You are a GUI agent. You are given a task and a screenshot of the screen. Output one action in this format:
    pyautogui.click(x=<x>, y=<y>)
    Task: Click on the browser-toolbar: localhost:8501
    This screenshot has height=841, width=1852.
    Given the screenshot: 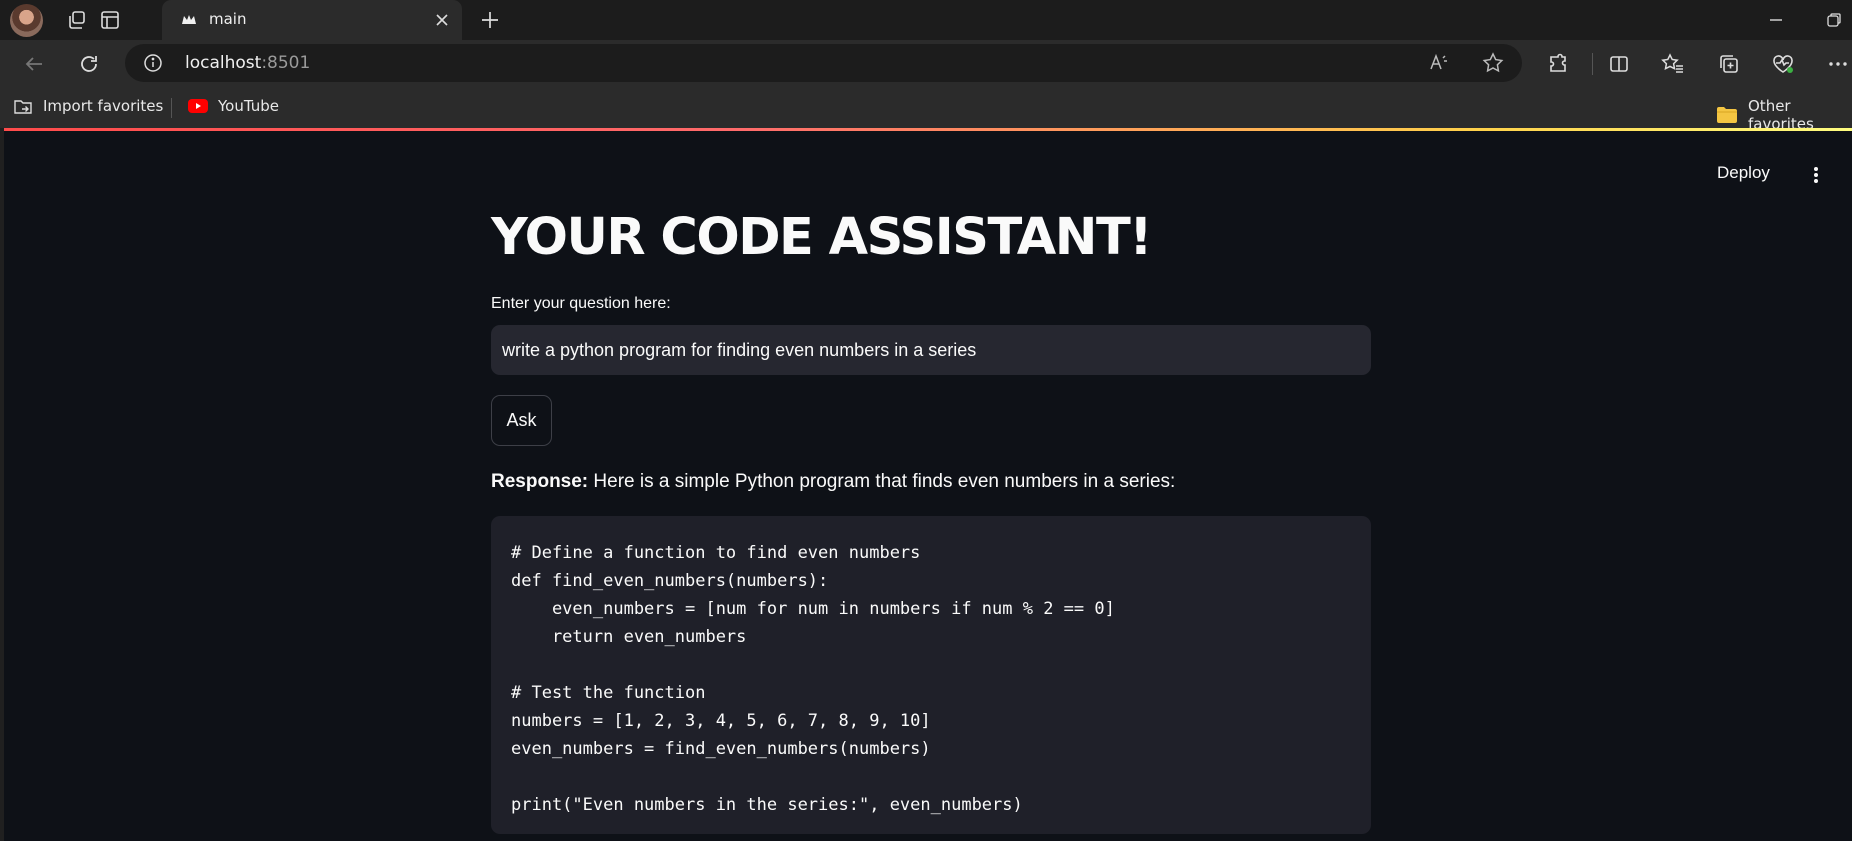 What is the action you would take?
    pyautogui.click(x=926, y=63)
    